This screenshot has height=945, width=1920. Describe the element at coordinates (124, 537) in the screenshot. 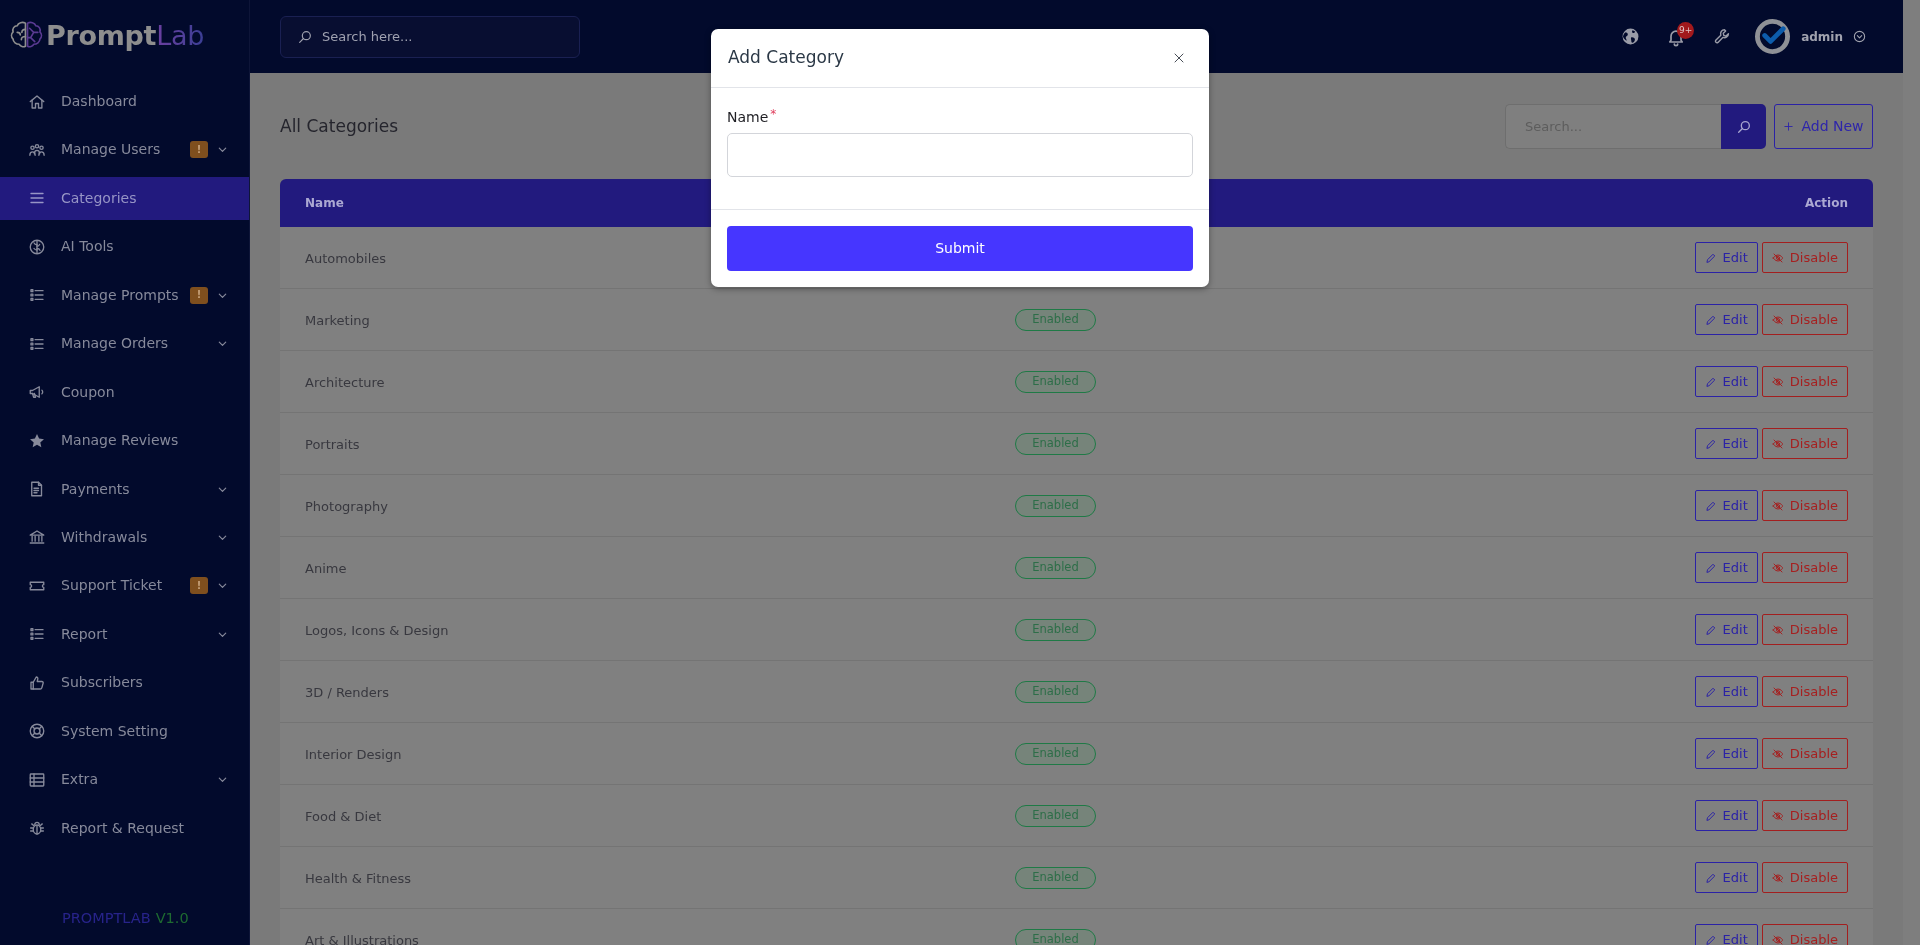

I see `sidebar-item: Withdrawals` at that location.